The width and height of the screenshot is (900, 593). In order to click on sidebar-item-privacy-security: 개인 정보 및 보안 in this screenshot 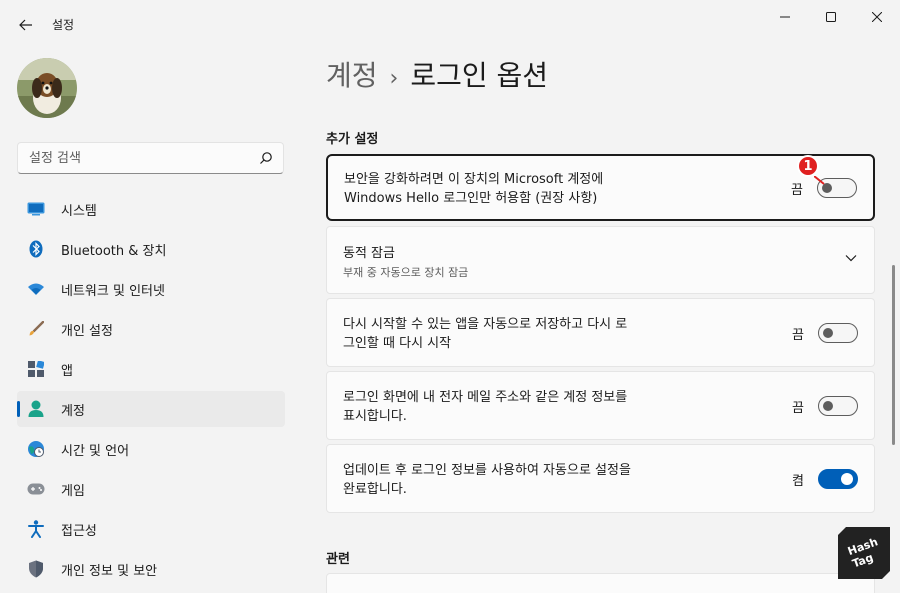, I will do `click(151, 569)`.